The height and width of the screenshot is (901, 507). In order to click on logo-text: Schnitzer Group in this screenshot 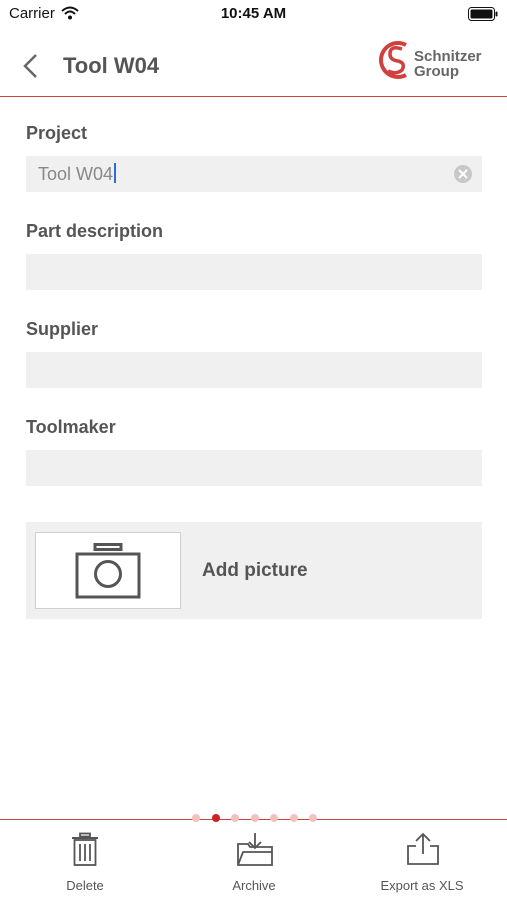, I will do `click(448, 64)`.